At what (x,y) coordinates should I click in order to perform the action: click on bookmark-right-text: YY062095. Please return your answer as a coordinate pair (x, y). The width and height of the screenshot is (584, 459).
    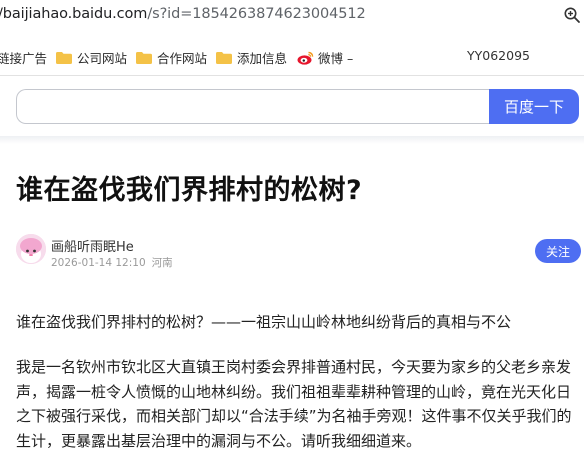
    Looking at the image, I should click on (498, 55).